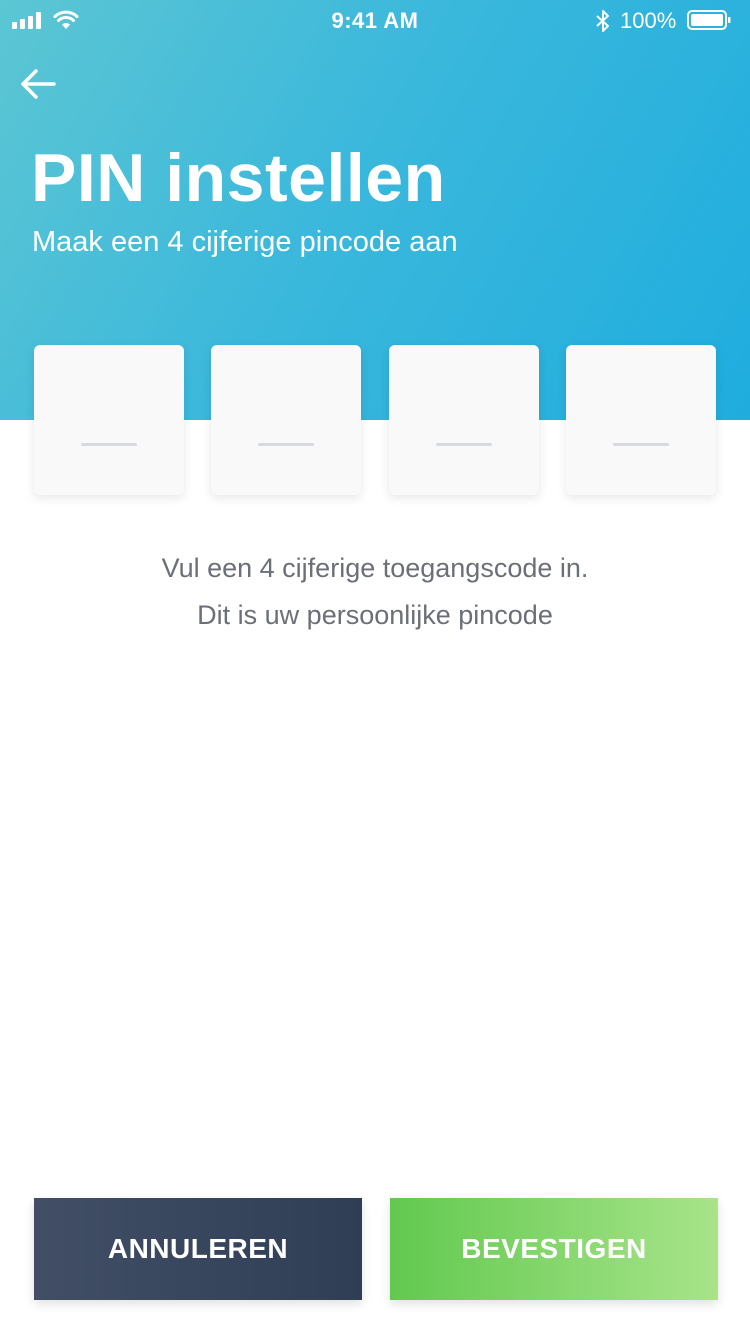 Image resolution: width=750 pixels, height=1334 pixels. What do you see at coordinates (375, 20) in the screenshot?
I see `status-bar: 9:41 AM 100%` at bounding box center [375, 20].